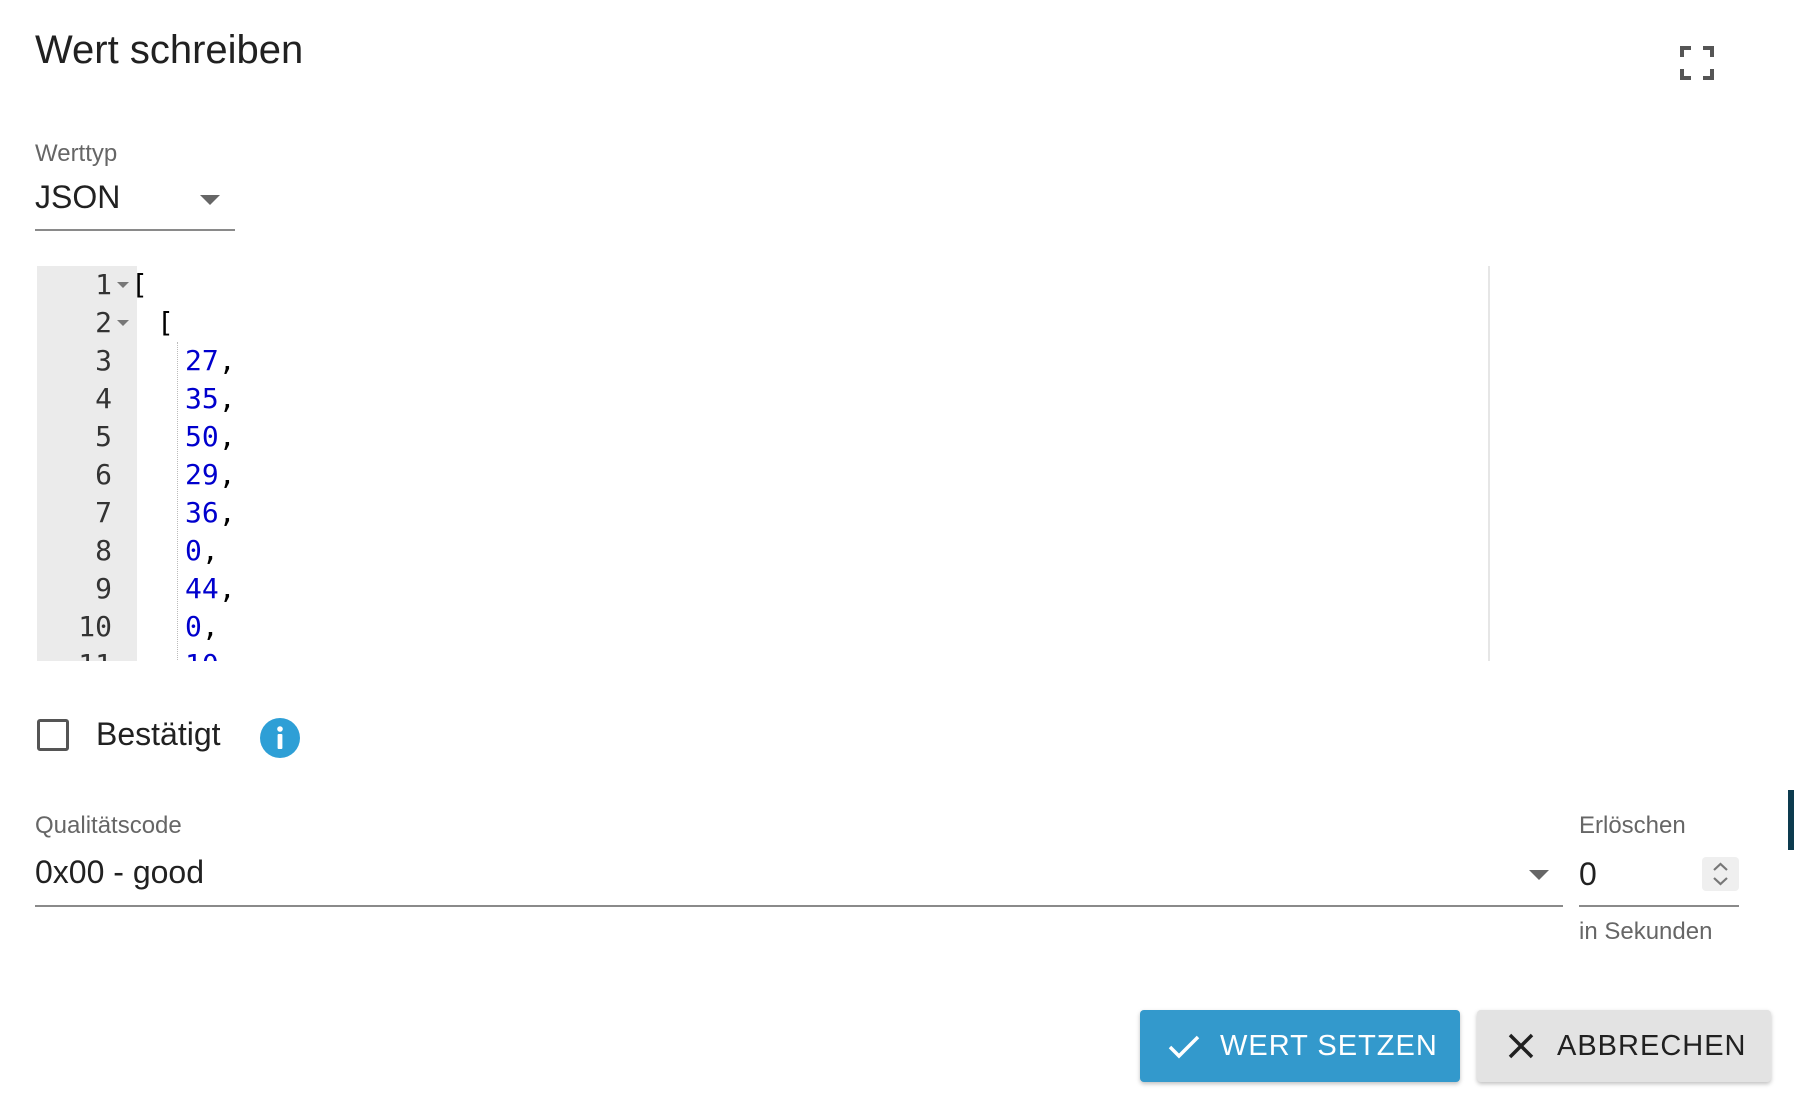 This screenshot has height=1094, width=1794. I want to click on value-type-label: Werttyp, so click(76, 153).